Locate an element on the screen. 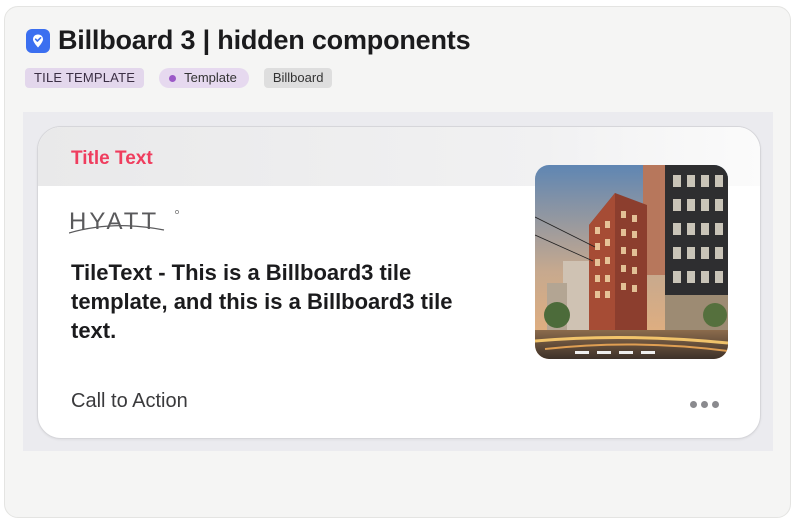  location-pin-icon is located at coordinates (38, 40).